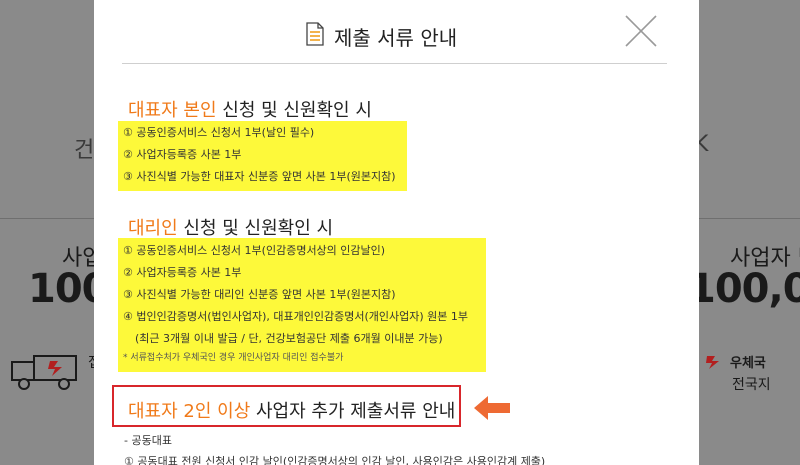 The width and height of the screenshot is (800, 465). Describe the element at coordinates (259, 294) in the screenshot. I see `list-item: ③ 사진식별 가능한 대리인 신분증 앞면 사본 1부(원본지참)` at that location.